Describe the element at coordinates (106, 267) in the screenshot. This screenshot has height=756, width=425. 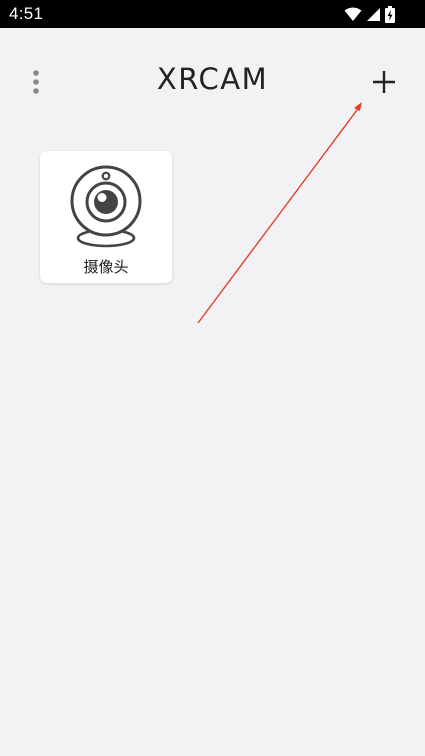
I see `device-label: 摄像头` at that location.